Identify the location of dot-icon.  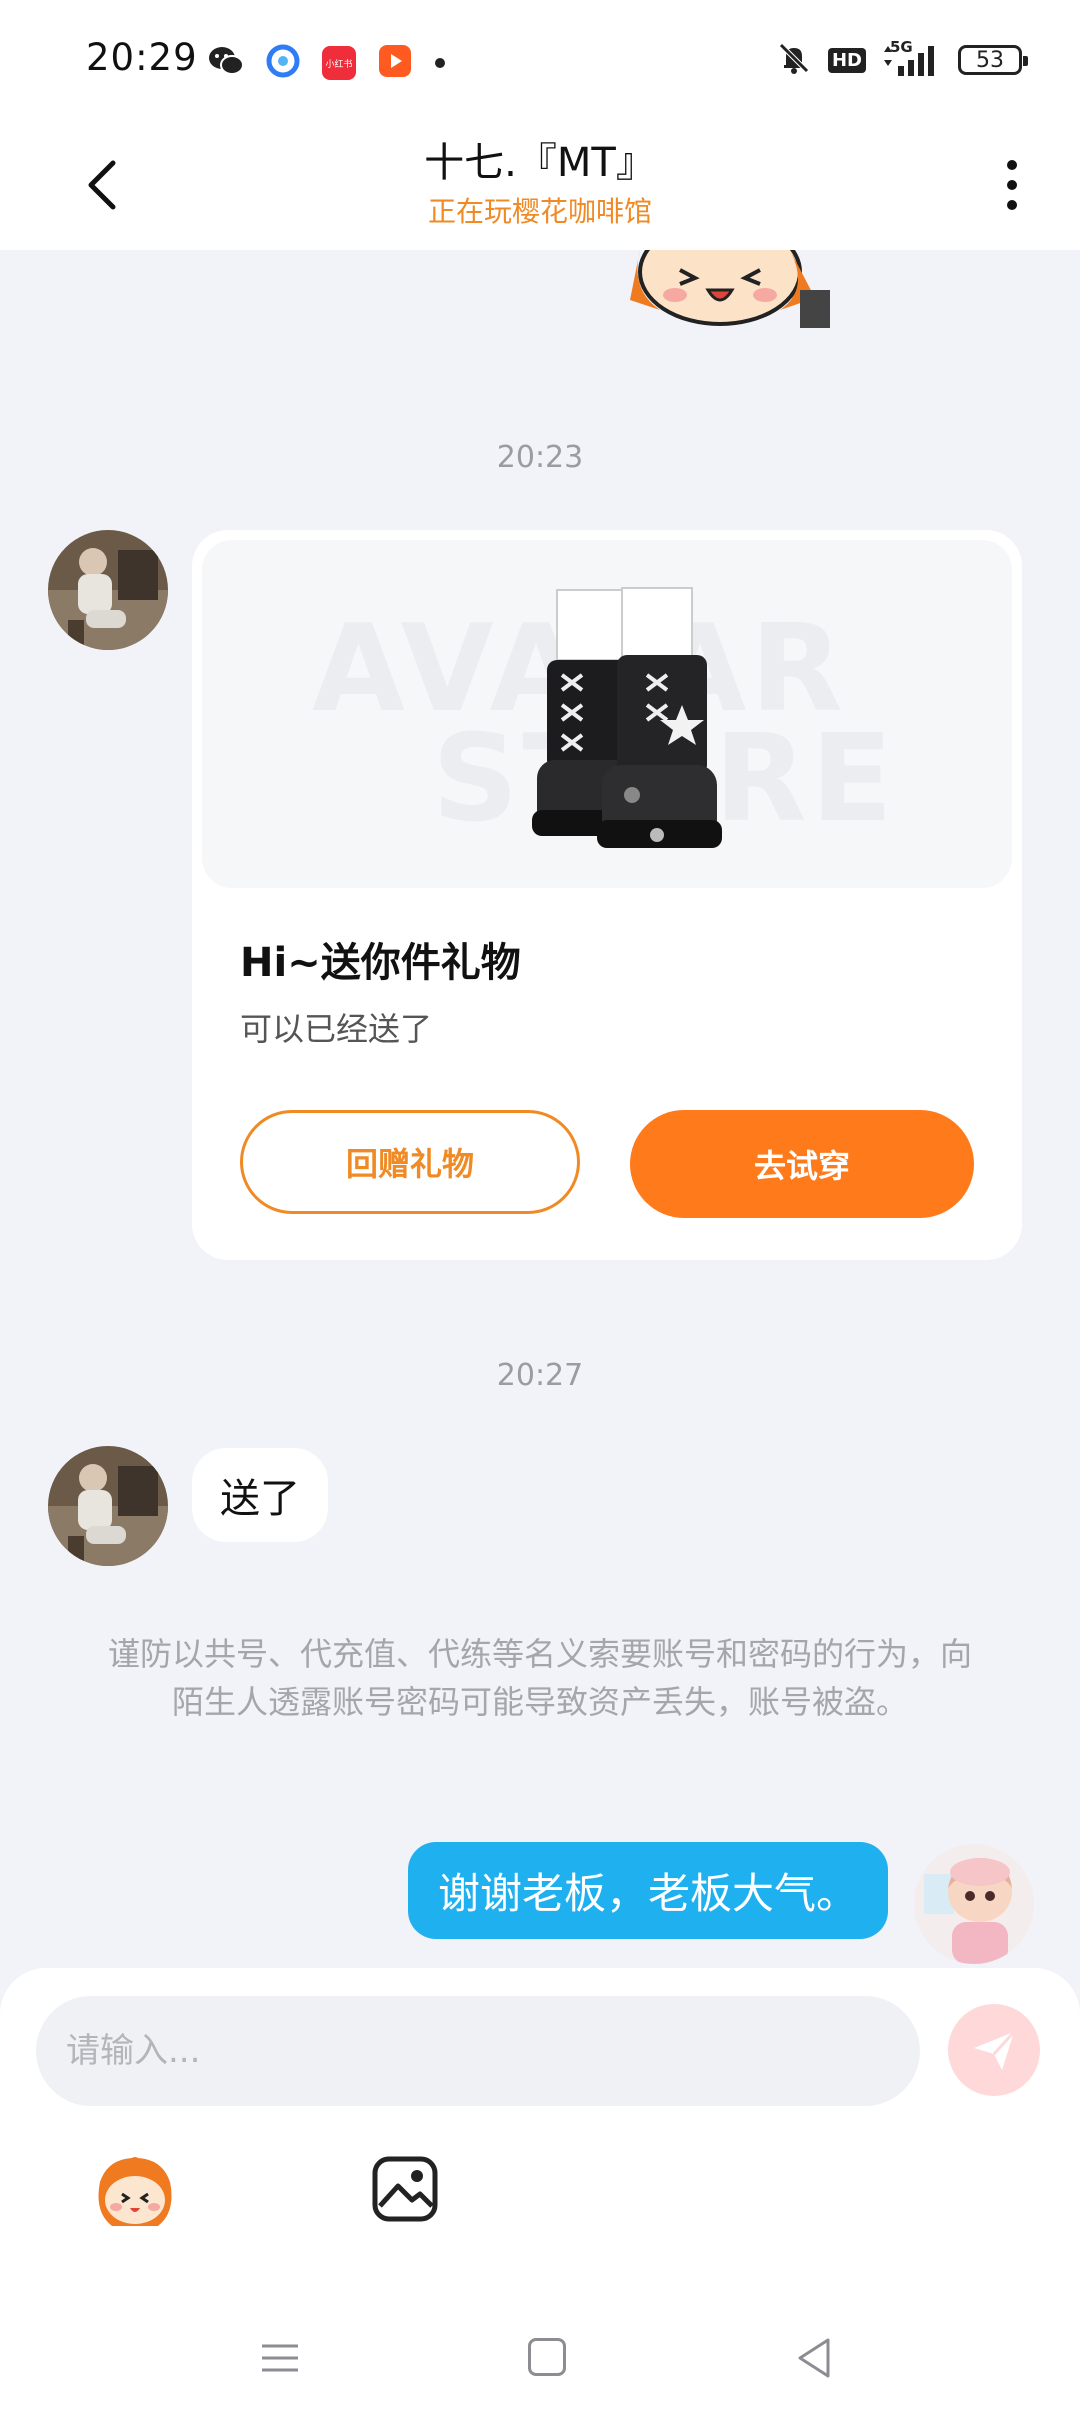
(440, 63).